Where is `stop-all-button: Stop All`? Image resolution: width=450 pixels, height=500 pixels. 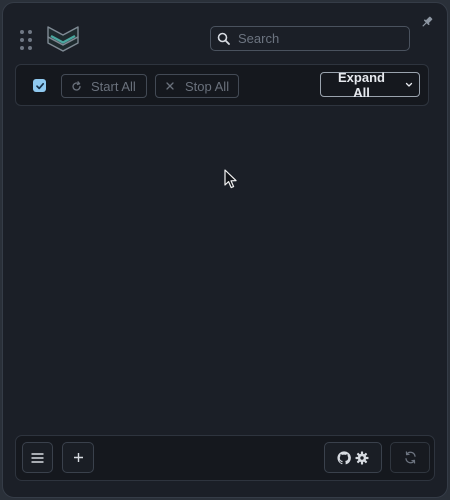
stop-all-button: Stop All is located at coordinates (197, 86).